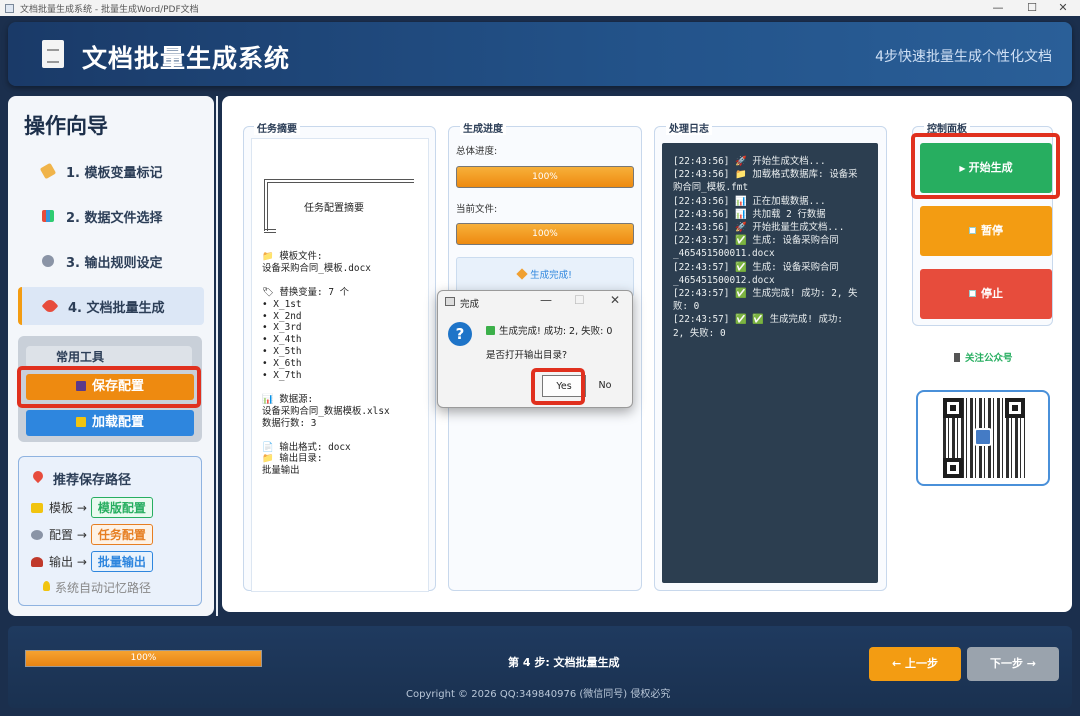 This screenshot has height=716, width=1080. Describe the element at coordinates (114, 263) in the screenshot. I see `step-label: 3. 输出规则设定` at that location.